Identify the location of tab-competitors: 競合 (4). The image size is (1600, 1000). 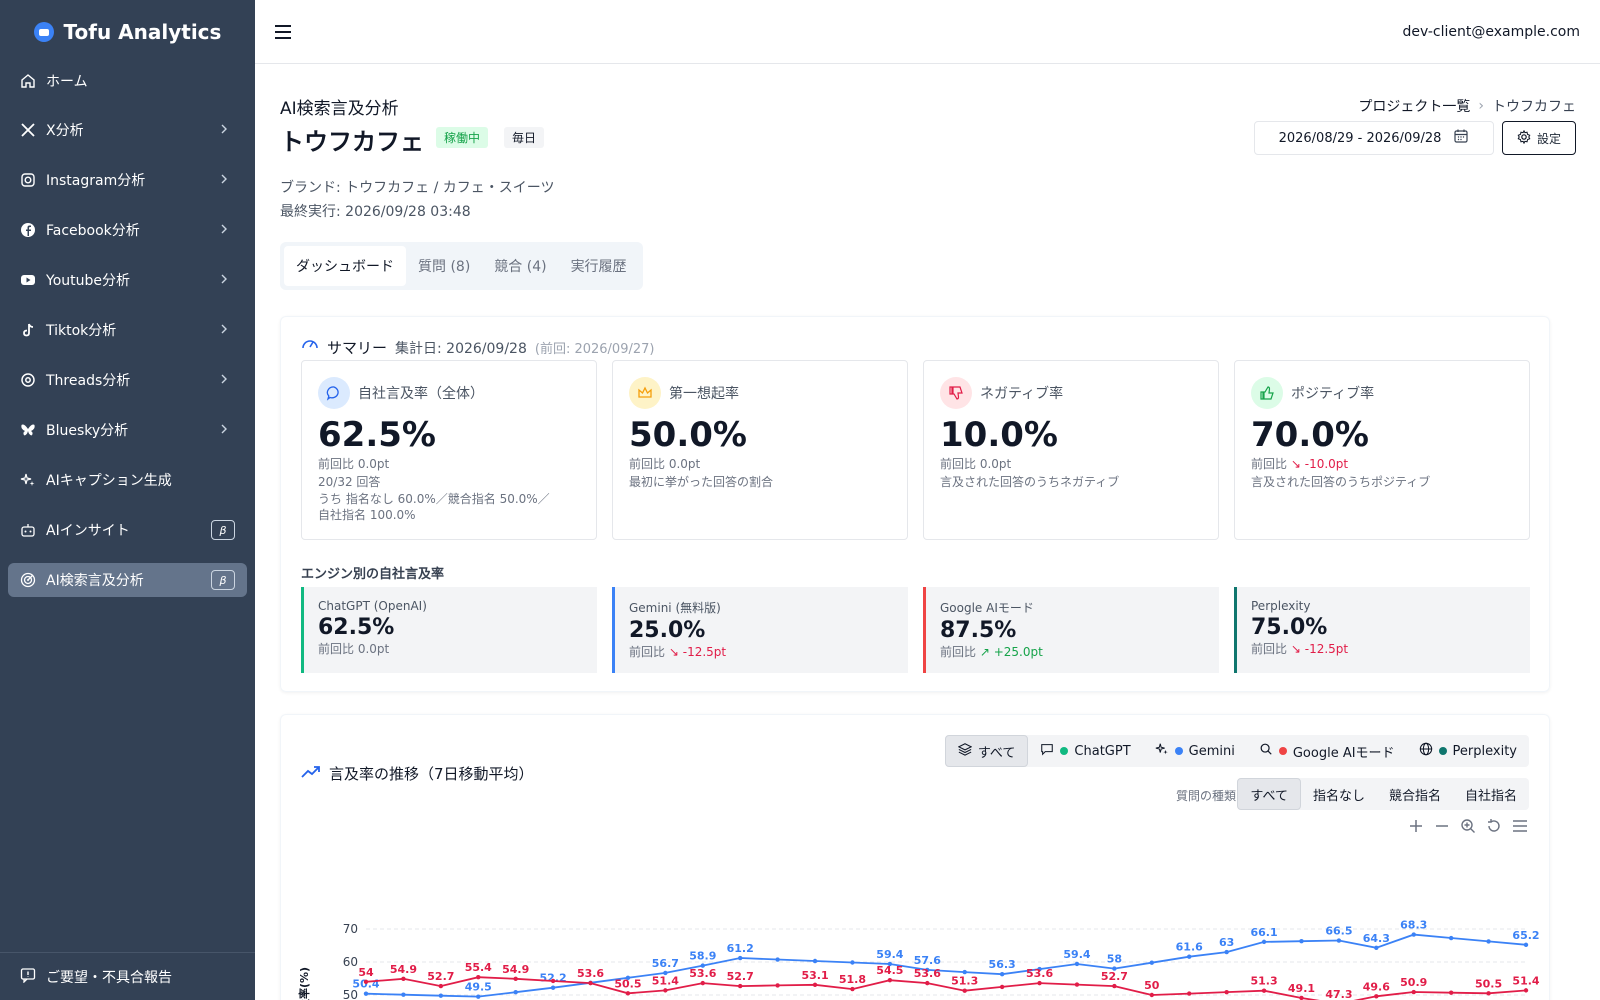
(520, 266).